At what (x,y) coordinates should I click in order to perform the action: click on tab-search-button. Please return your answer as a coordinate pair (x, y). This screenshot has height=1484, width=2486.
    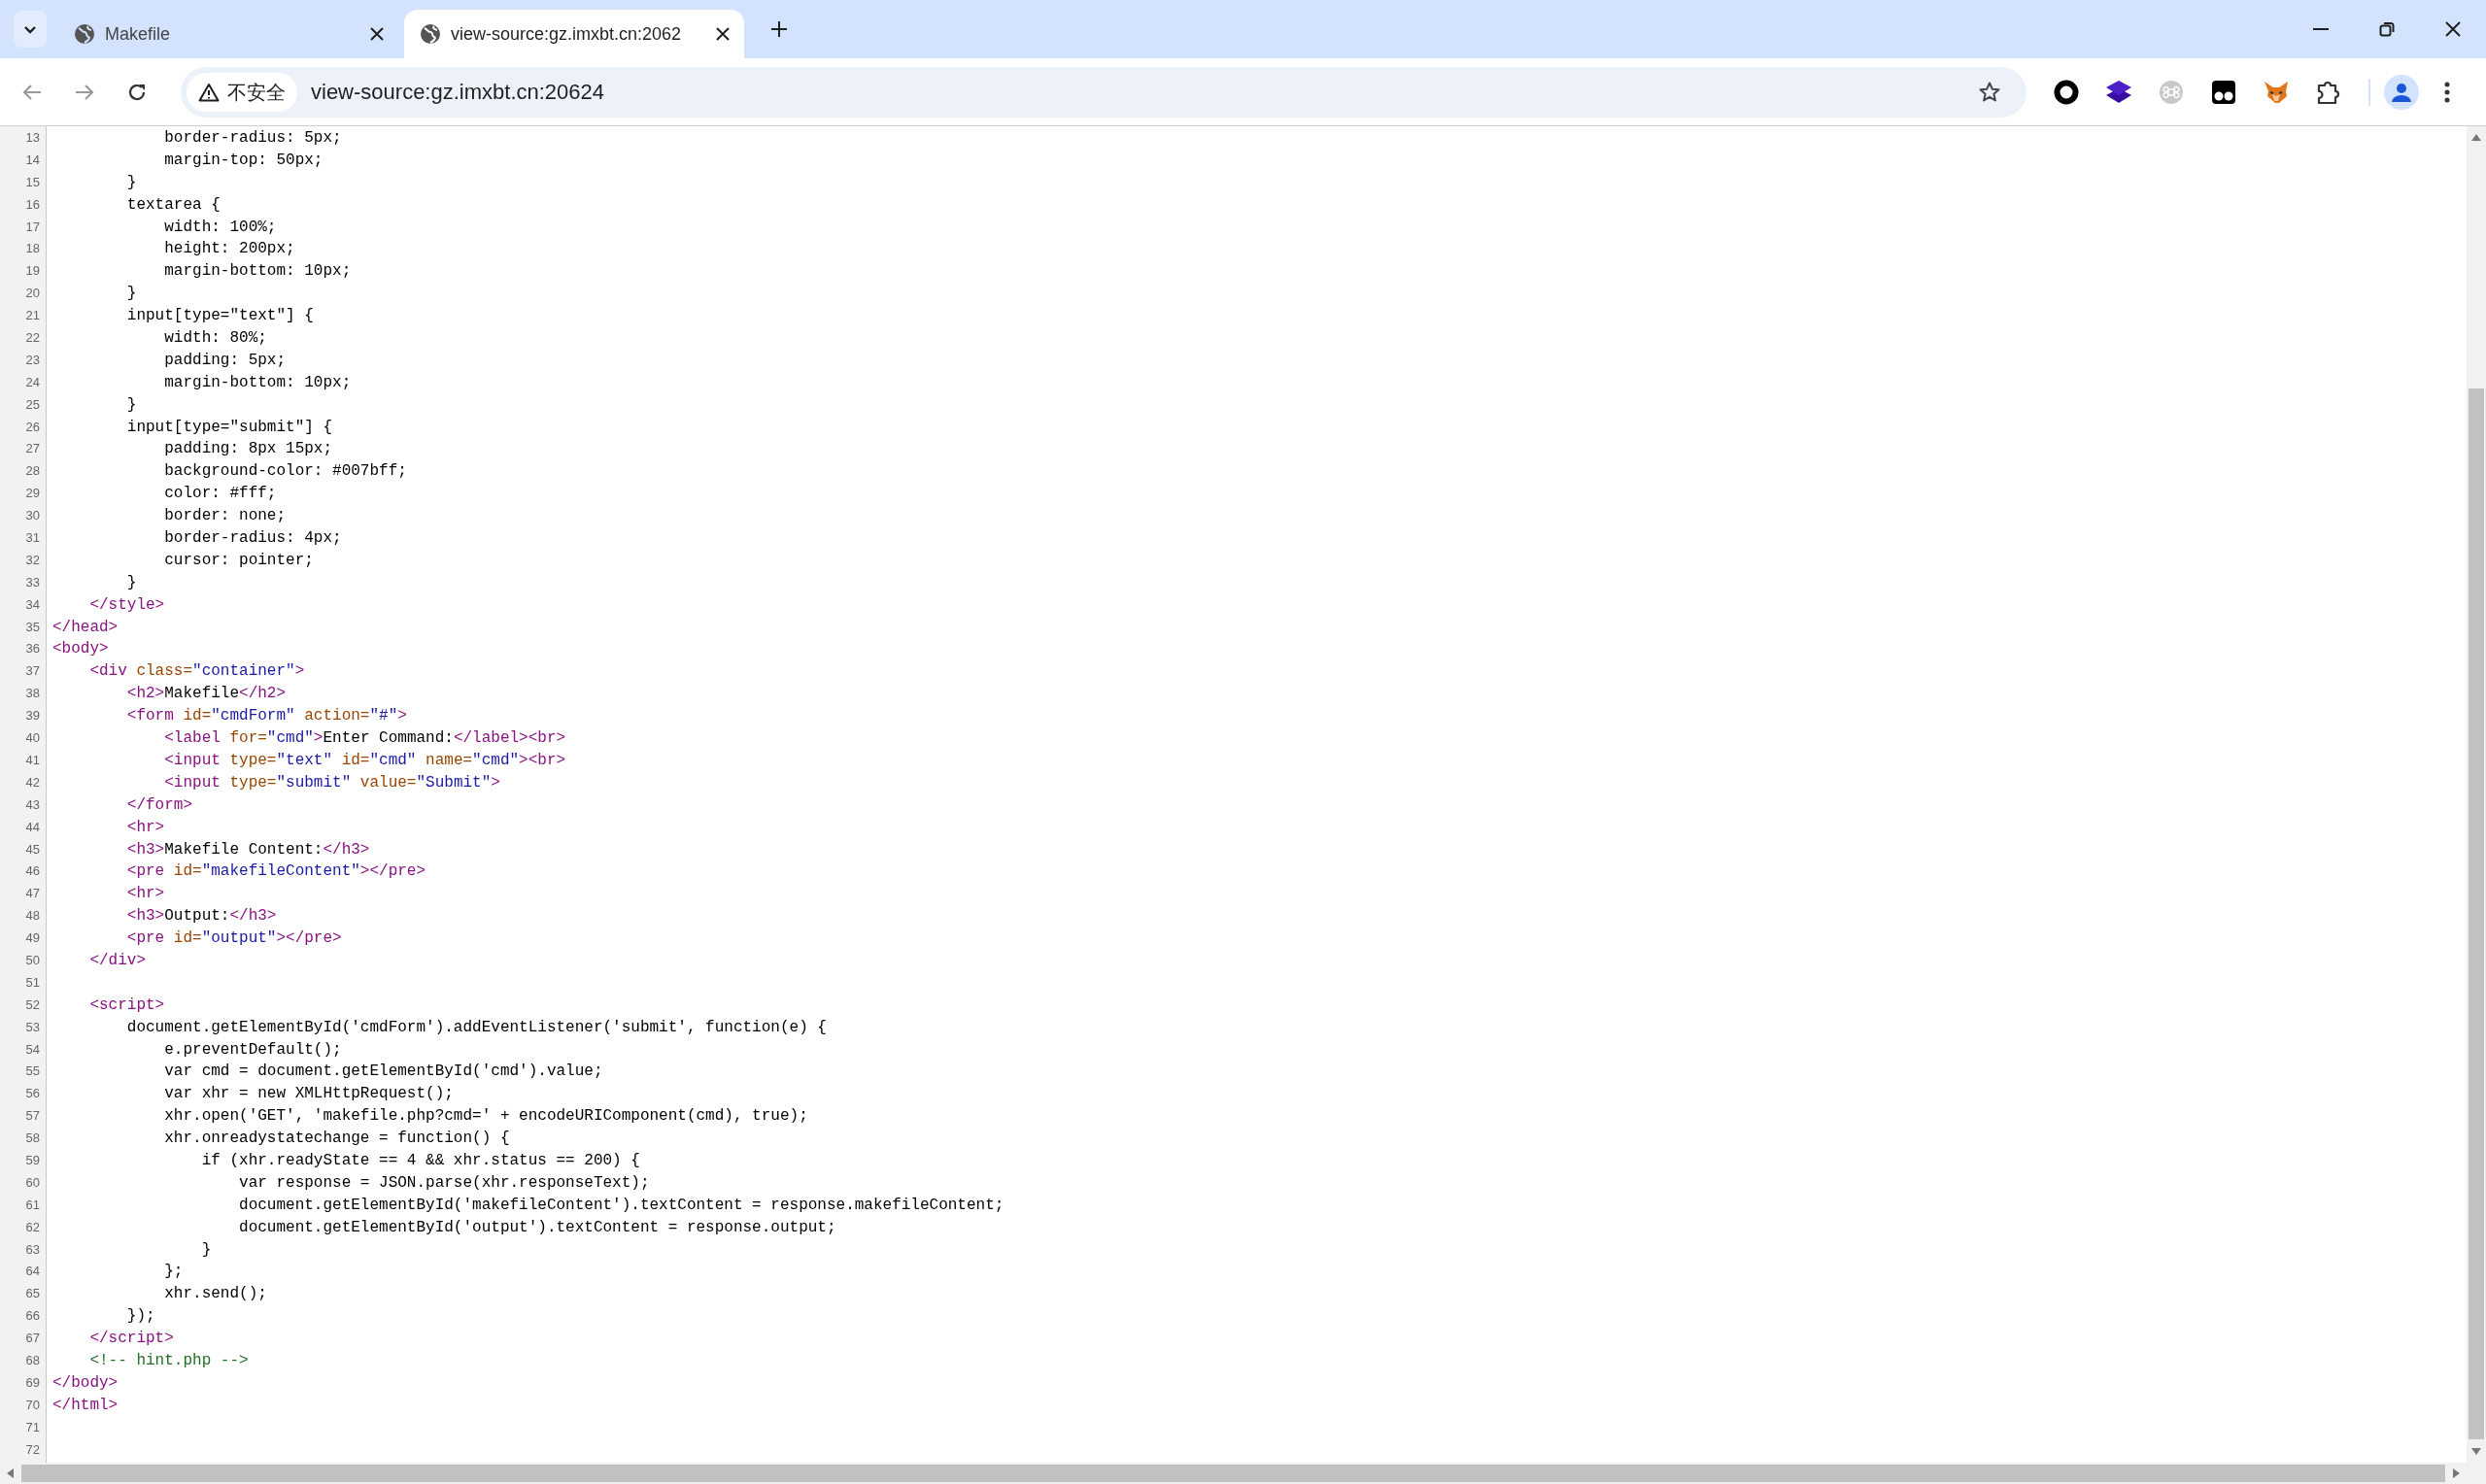
    Looking at the image, I should click on (30, 29).